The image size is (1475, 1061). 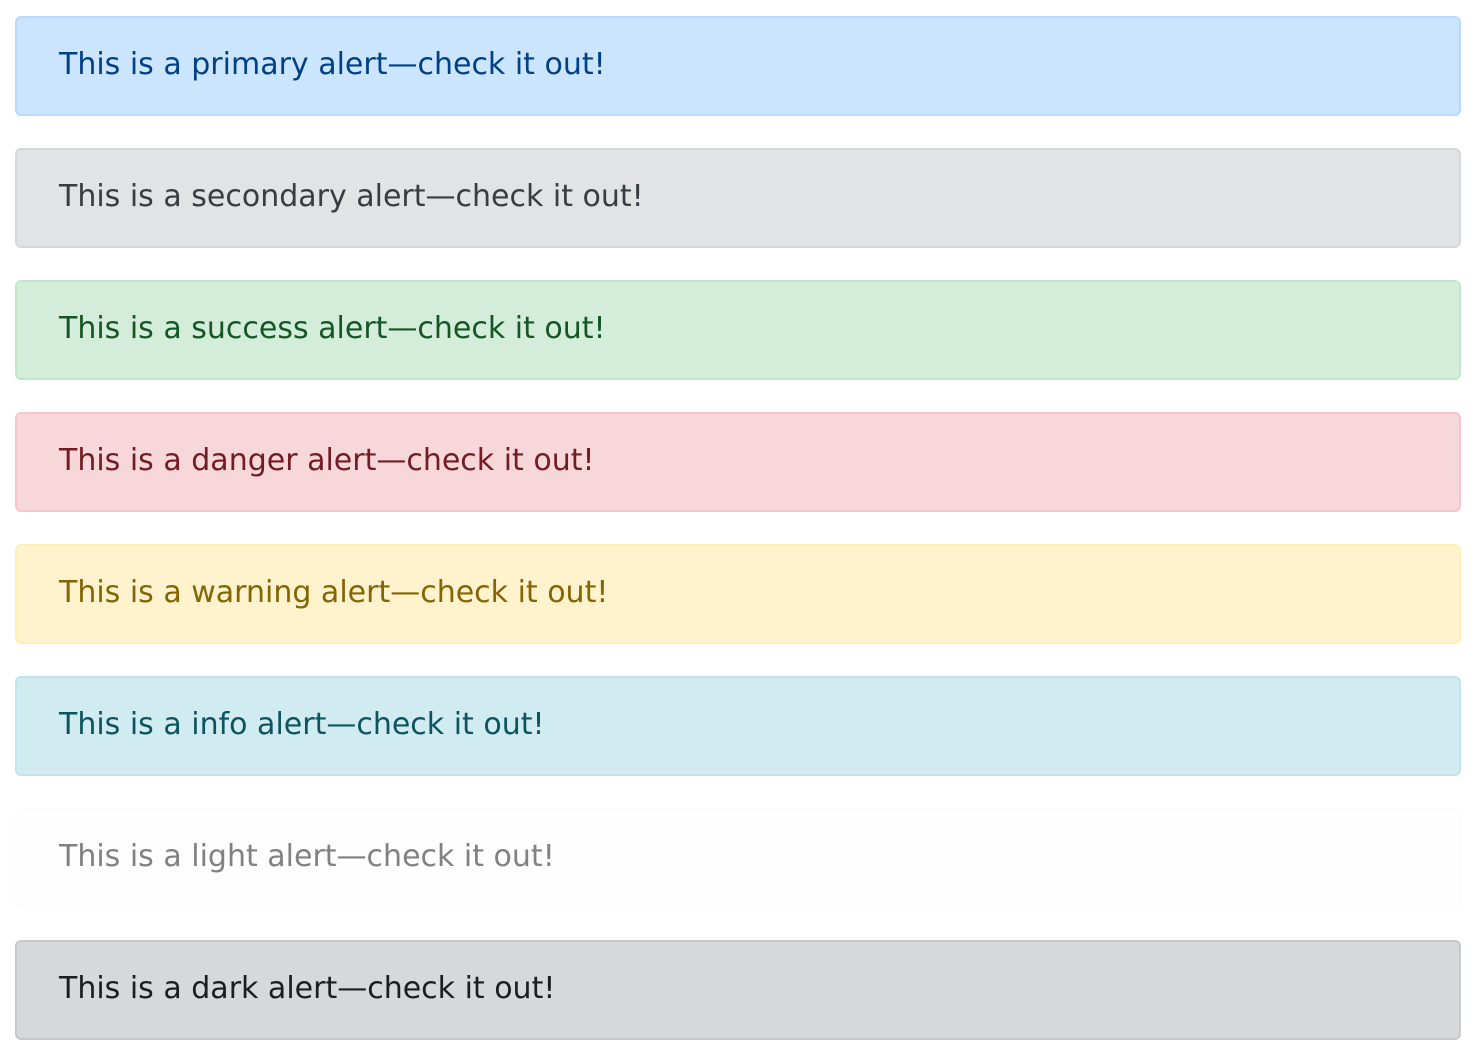 What do you see at coordinates (332, 64) in the screenshot?
I see `alert-primary-text: This is a primary alert—check it out!` at bounding box center [332, 64].